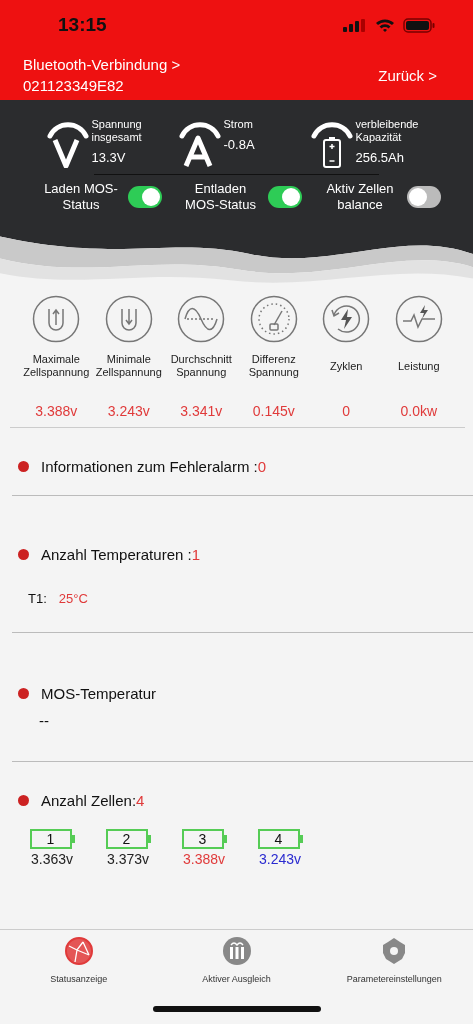 This screenshot has width=473, height=1024. Describe the element at coordinates (44, 720) in the screenshot. I see `temperature-value: --` at that location.